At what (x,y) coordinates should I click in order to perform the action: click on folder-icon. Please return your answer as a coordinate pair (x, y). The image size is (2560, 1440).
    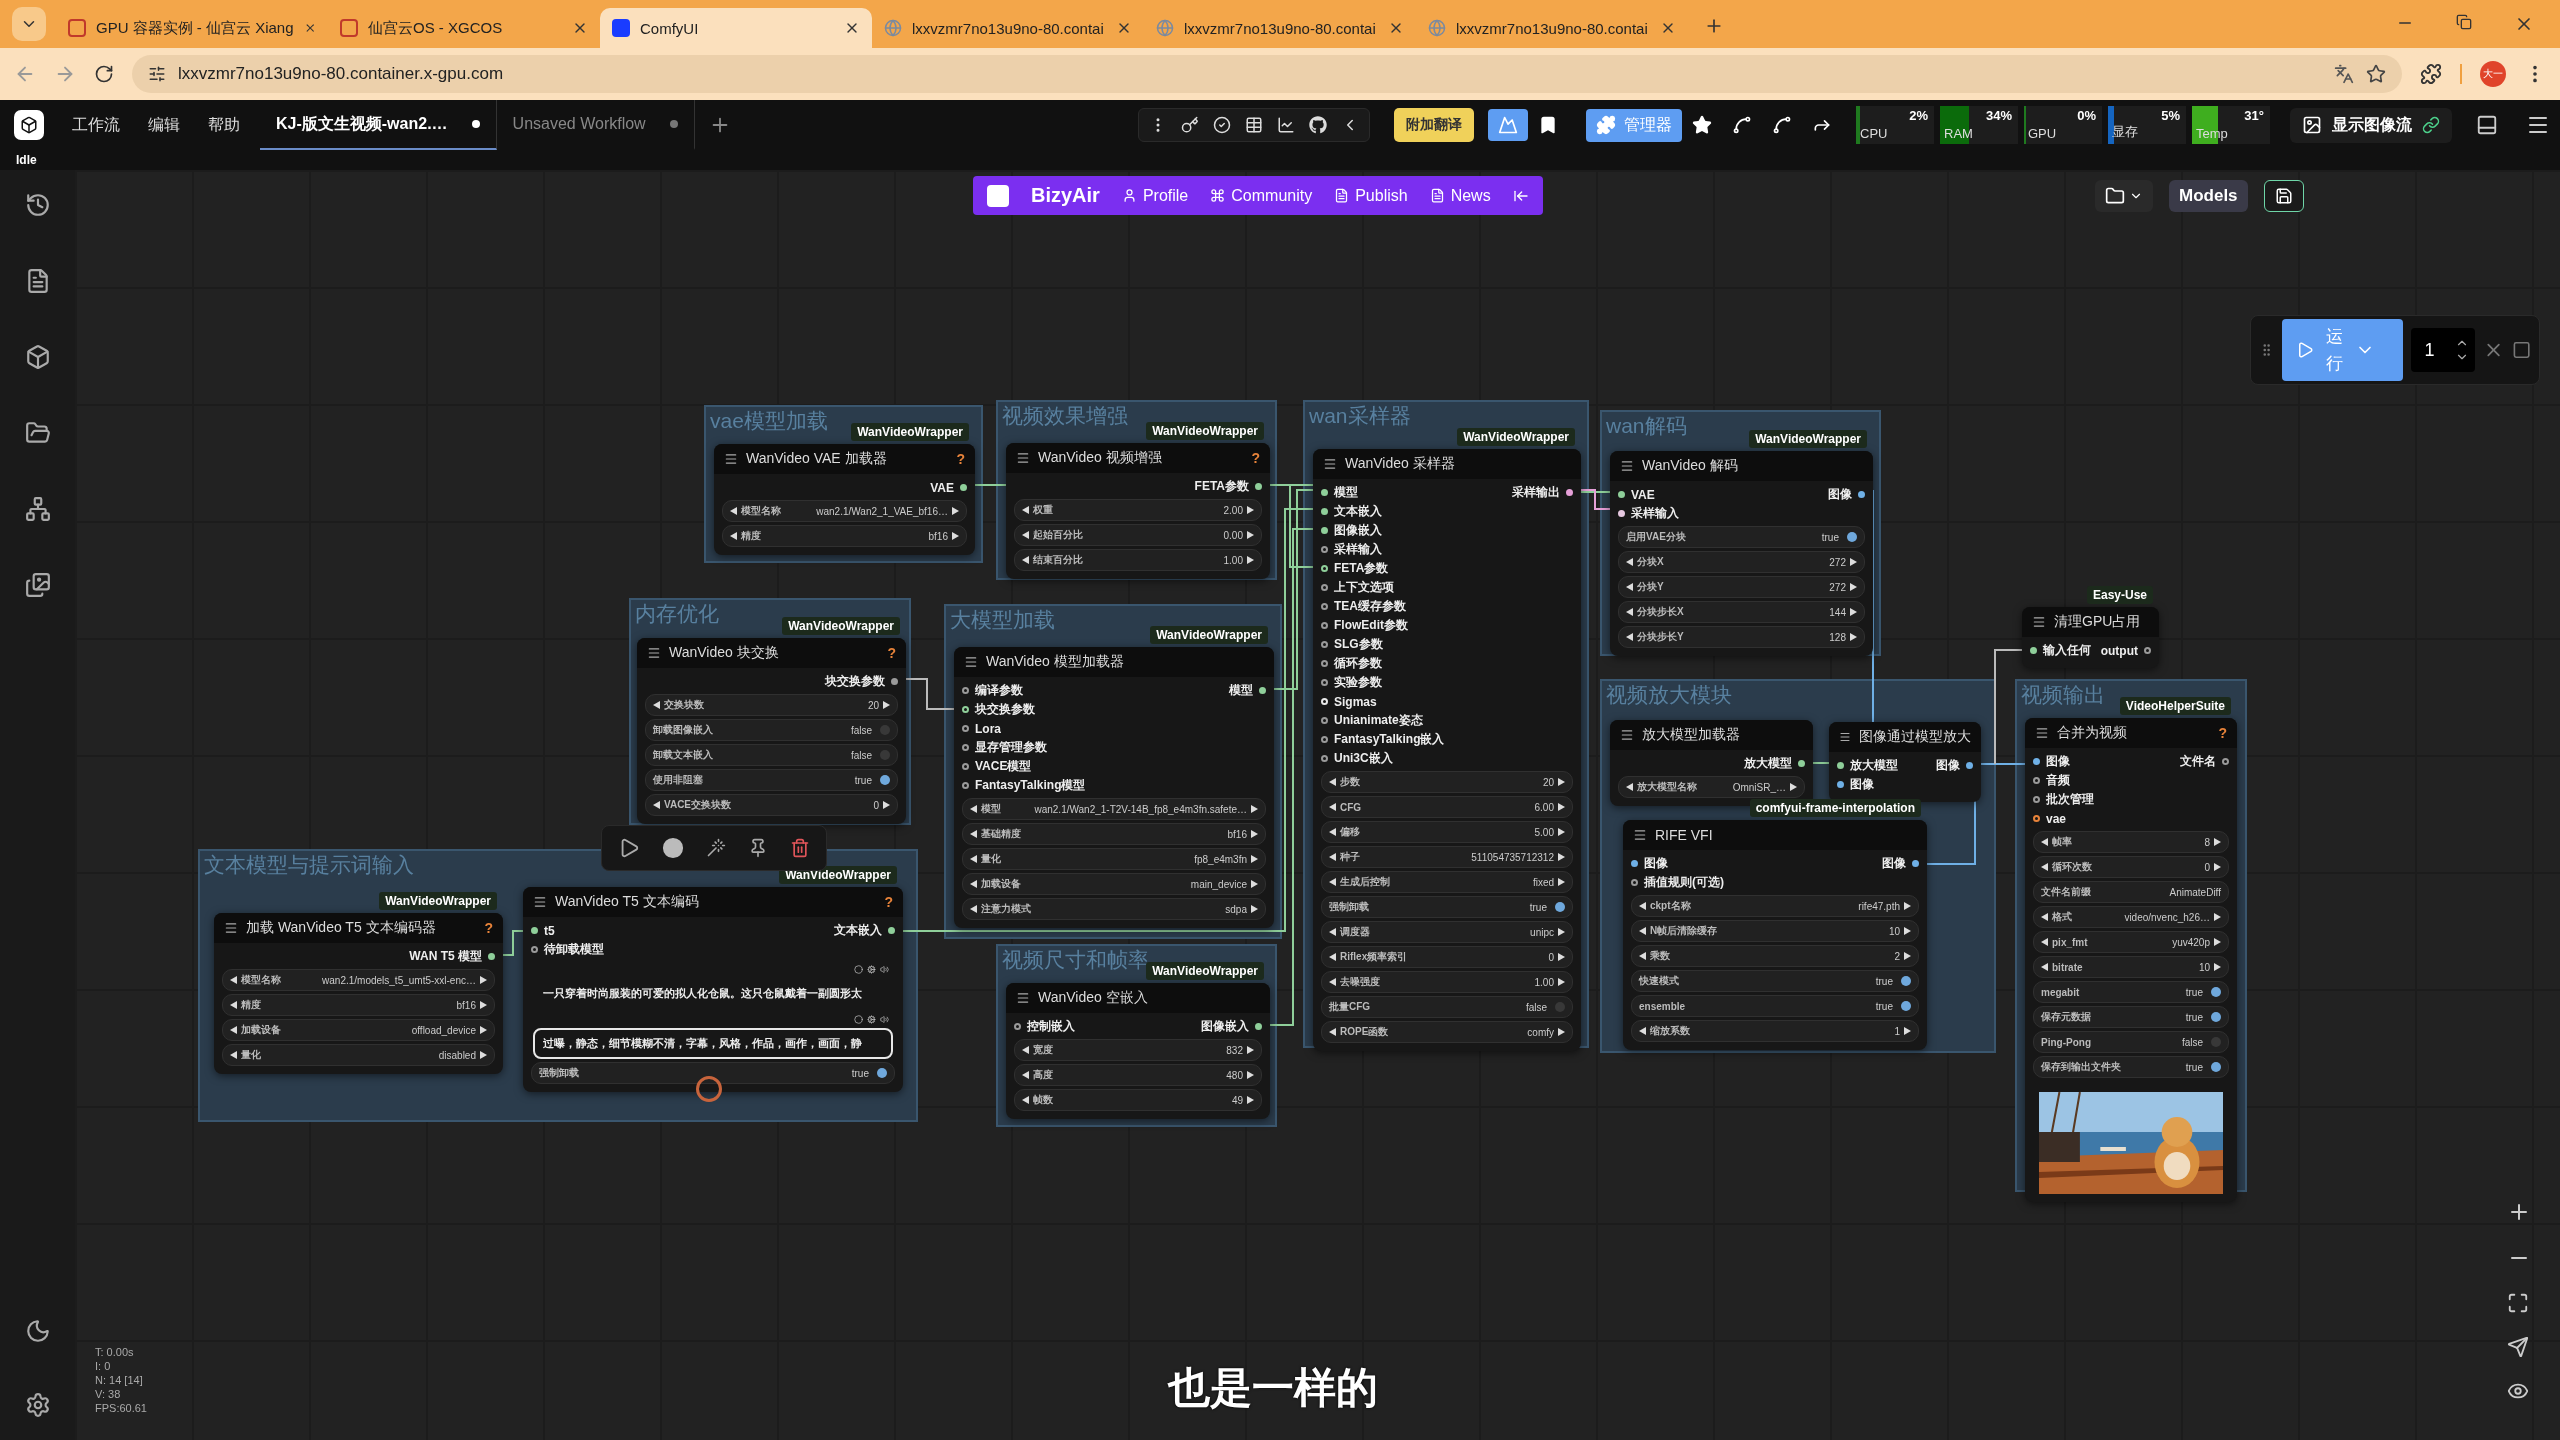
    Looking at the image, I should click on (37, 433).